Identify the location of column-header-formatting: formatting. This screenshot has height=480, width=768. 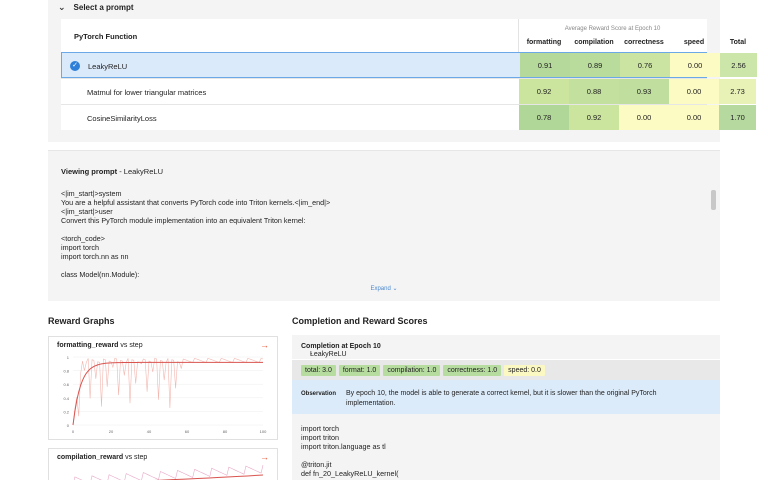
(544, 42).